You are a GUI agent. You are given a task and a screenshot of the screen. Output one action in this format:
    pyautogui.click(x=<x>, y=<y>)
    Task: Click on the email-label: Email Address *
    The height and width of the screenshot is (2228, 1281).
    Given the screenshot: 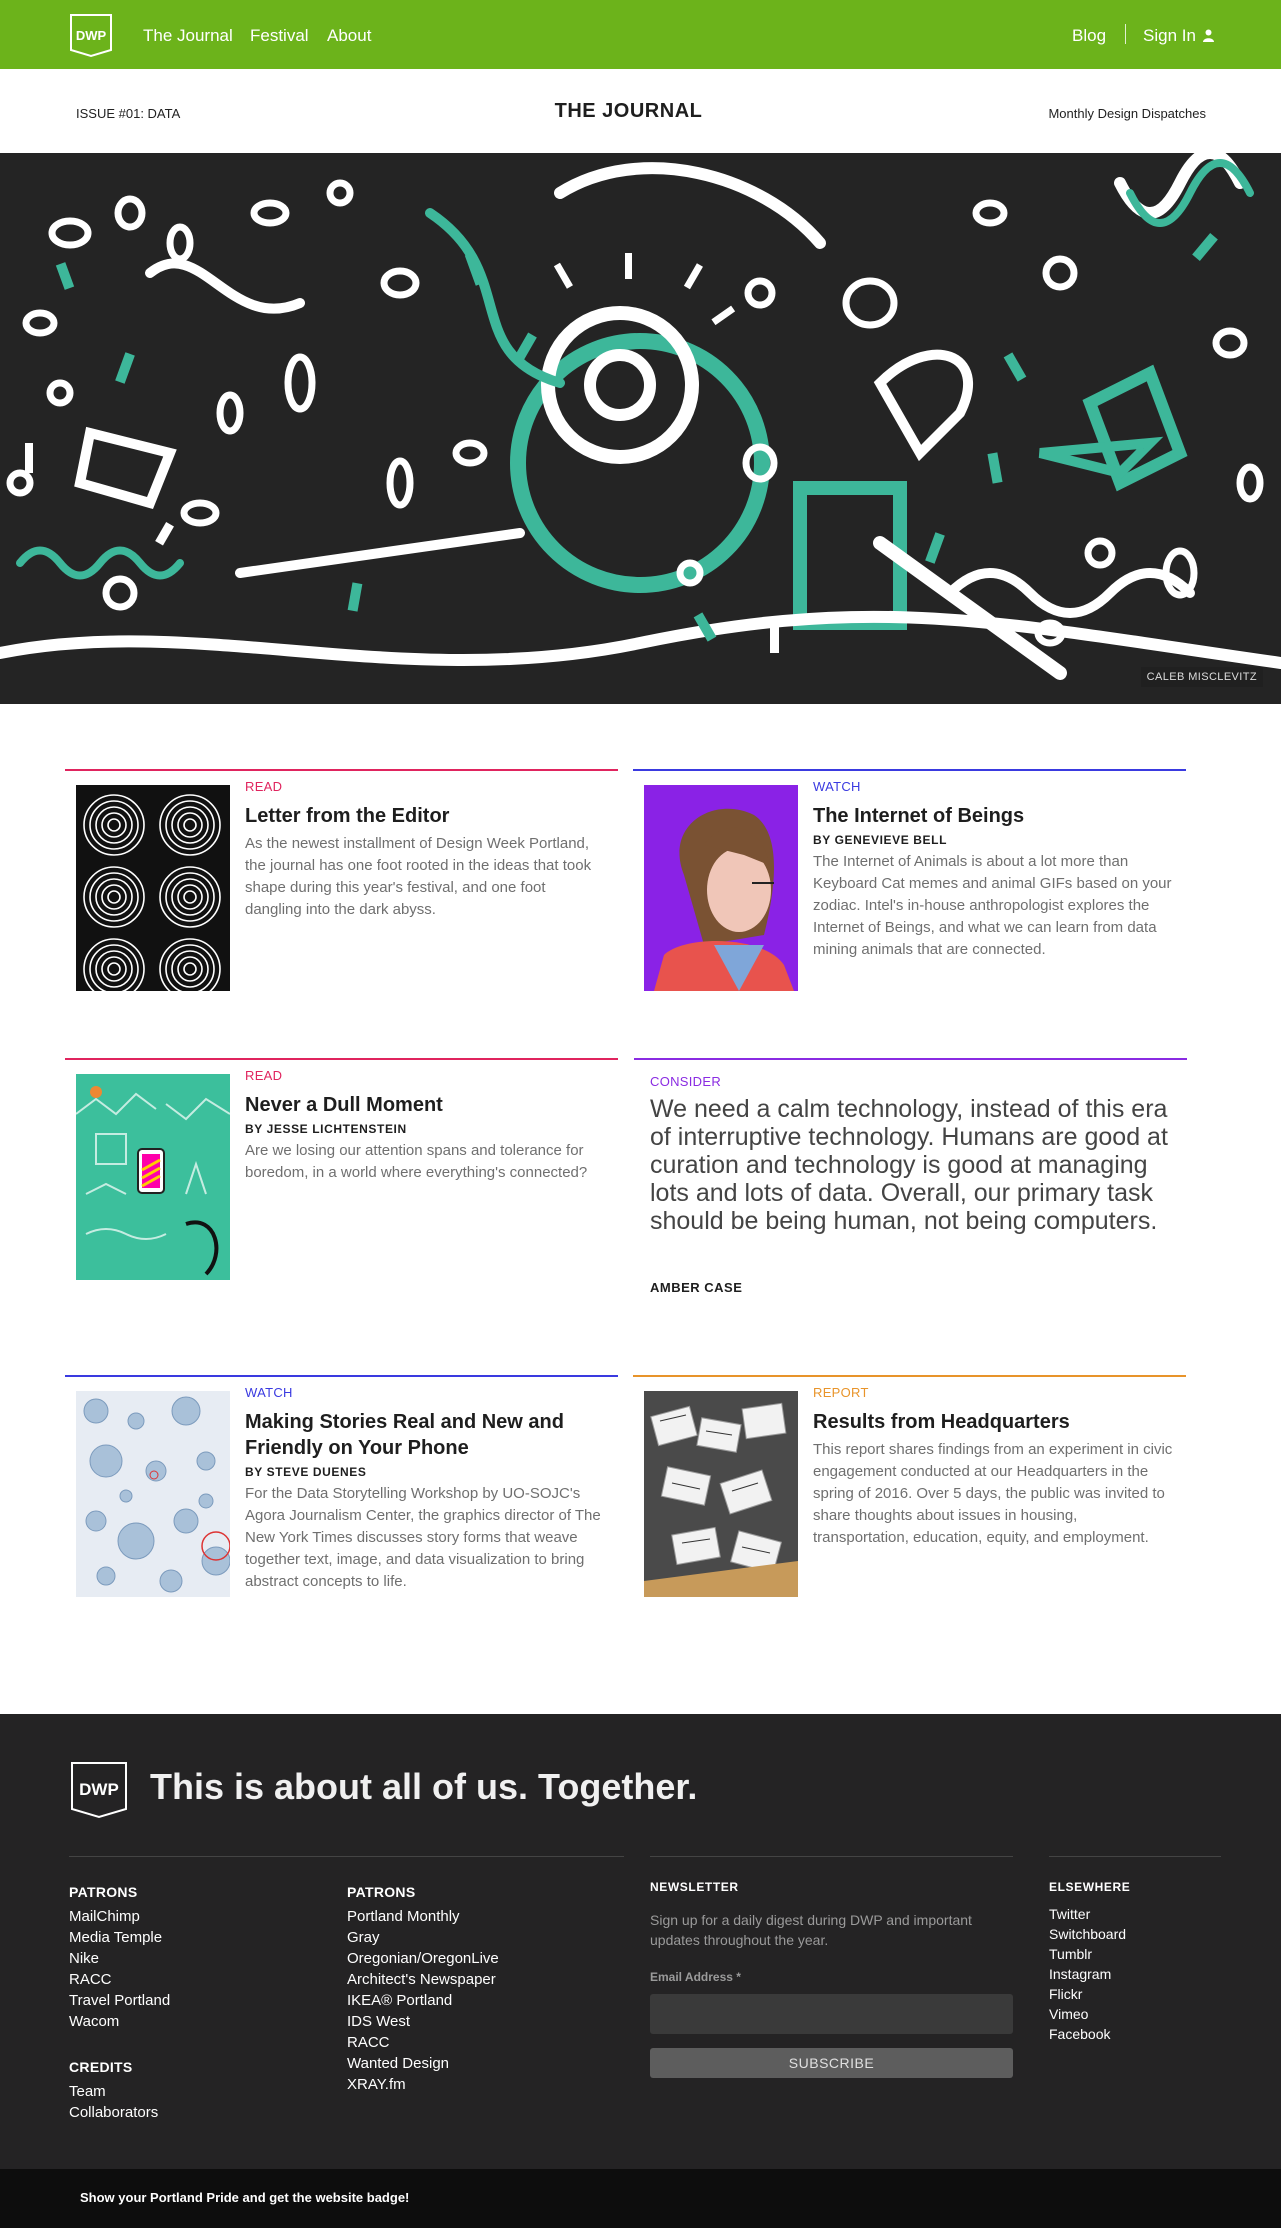 What is the action you would take?
    pyautogui.click(x=695, y=1977)
    